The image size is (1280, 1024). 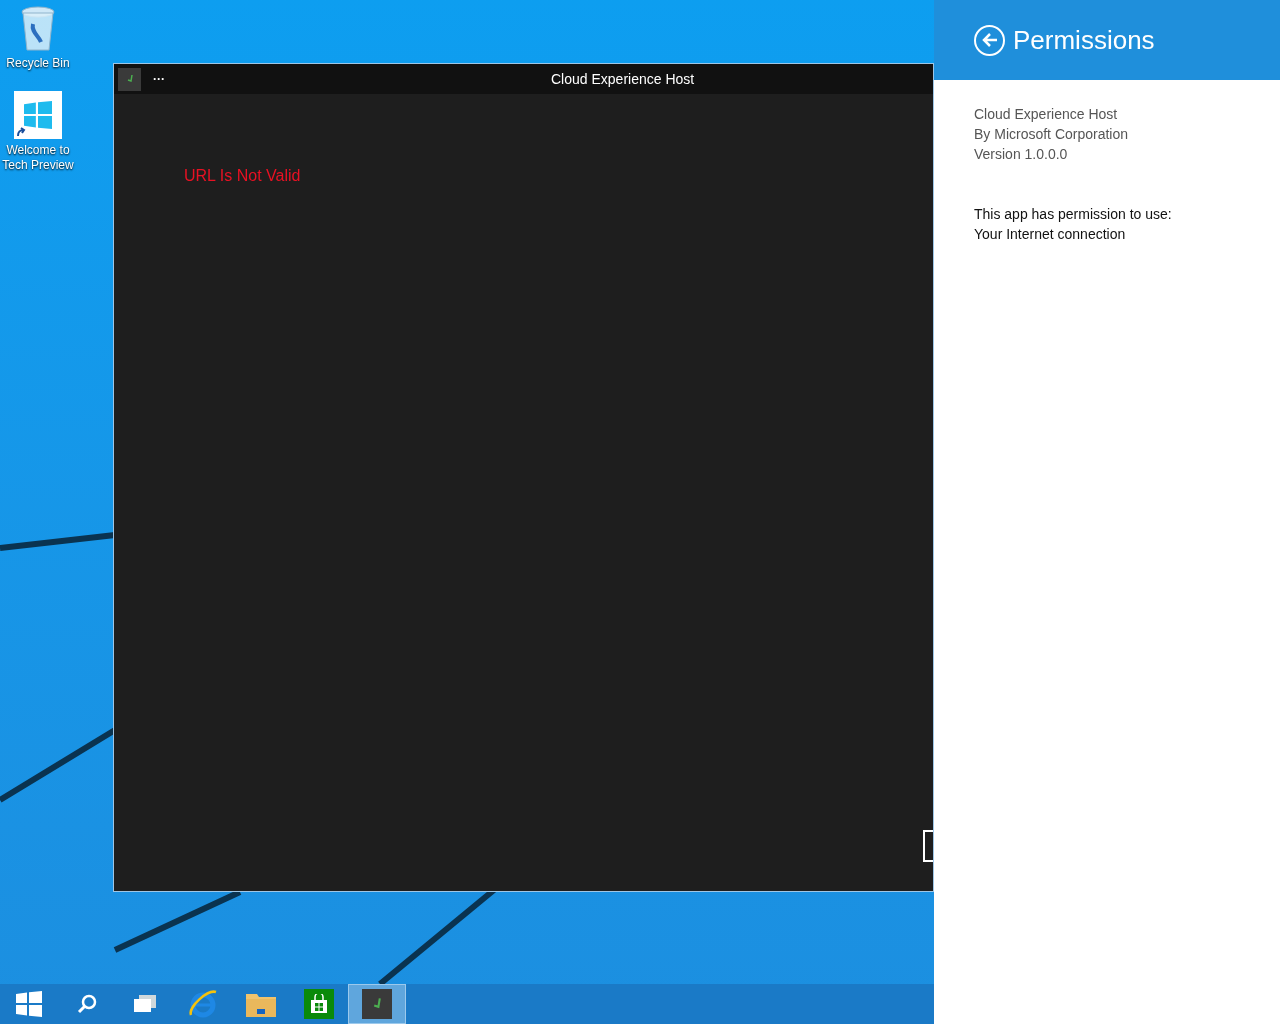 What do you see at coordinates (38, 63) in the screenshot?
I see `desktop-icon-label: Recycle Bin` at bounding box center [38, 63].